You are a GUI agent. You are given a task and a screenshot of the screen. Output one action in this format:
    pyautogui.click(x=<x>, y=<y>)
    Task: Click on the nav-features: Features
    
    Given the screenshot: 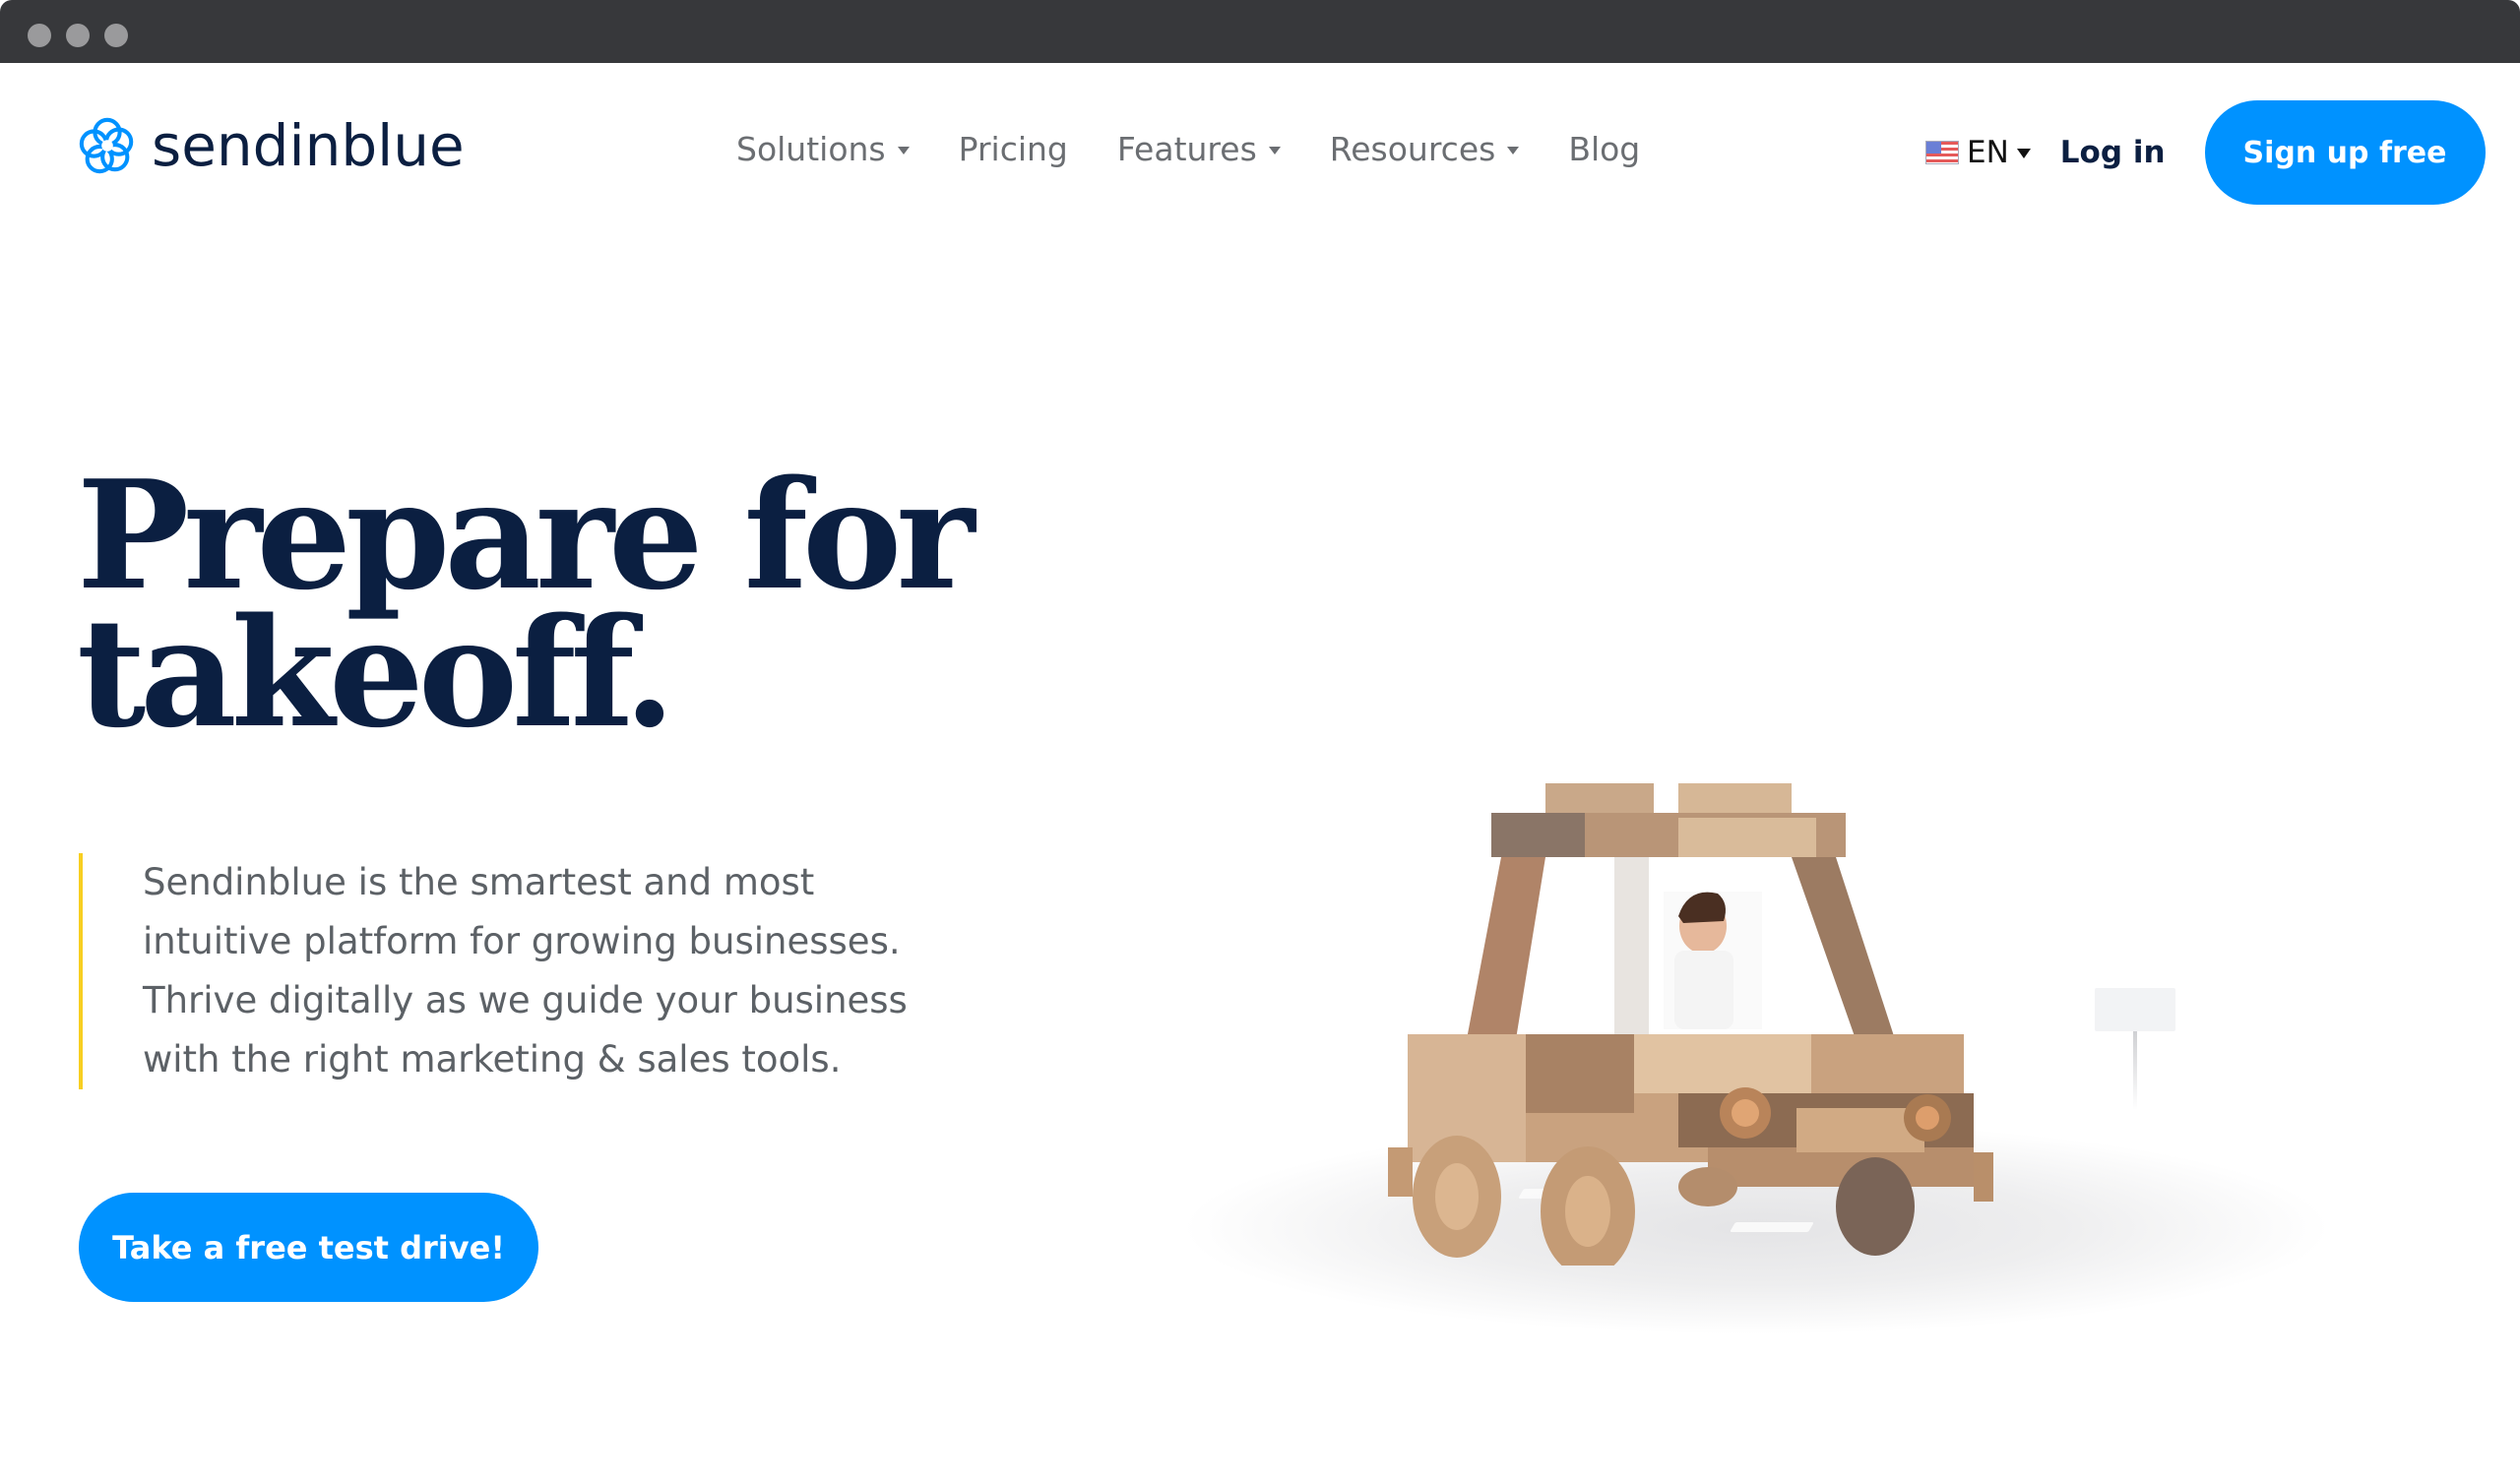 What is the action you would take?
    pyautogui.click(x=1199, y=149)
    